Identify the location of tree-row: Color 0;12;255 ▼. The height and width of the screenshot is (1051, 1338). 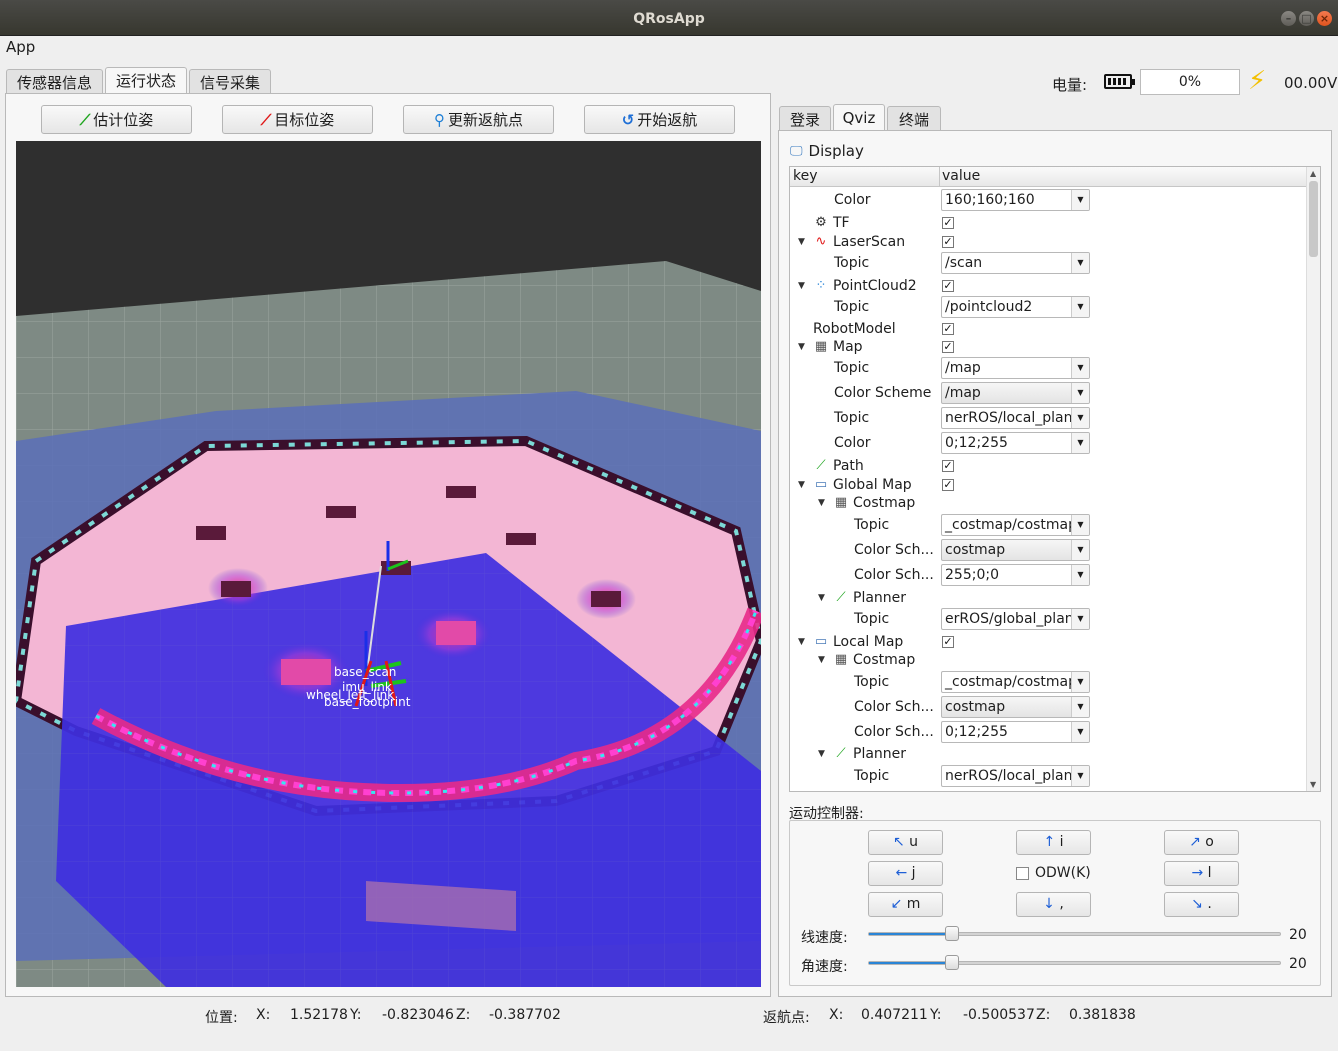
(1048, 443).